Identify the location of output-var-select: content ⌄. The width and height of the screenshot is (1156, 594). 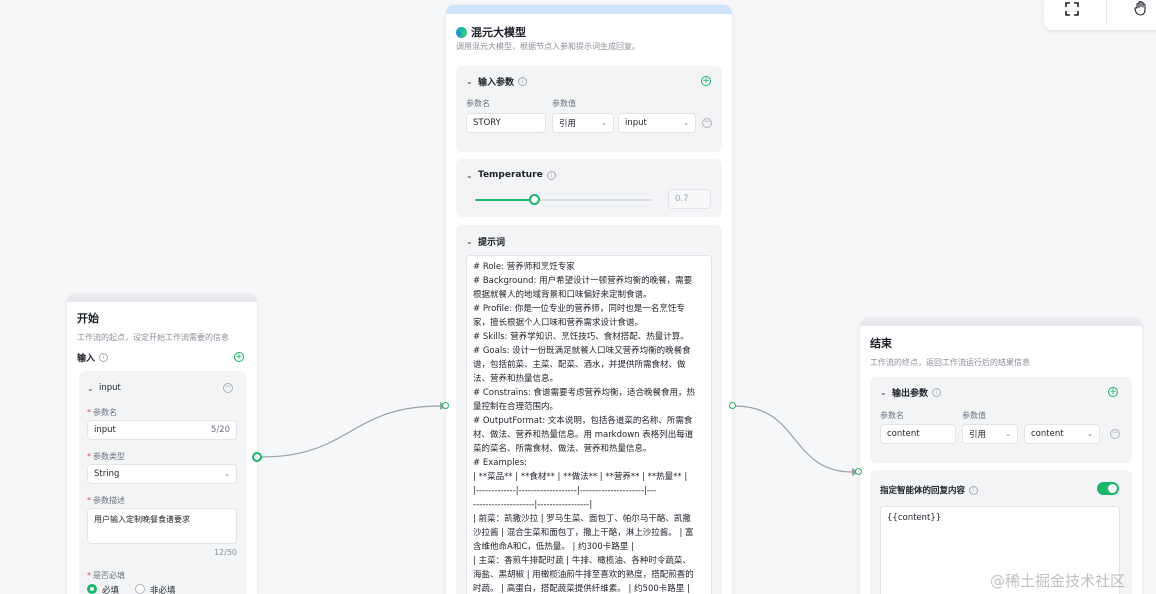
(1062, 434).